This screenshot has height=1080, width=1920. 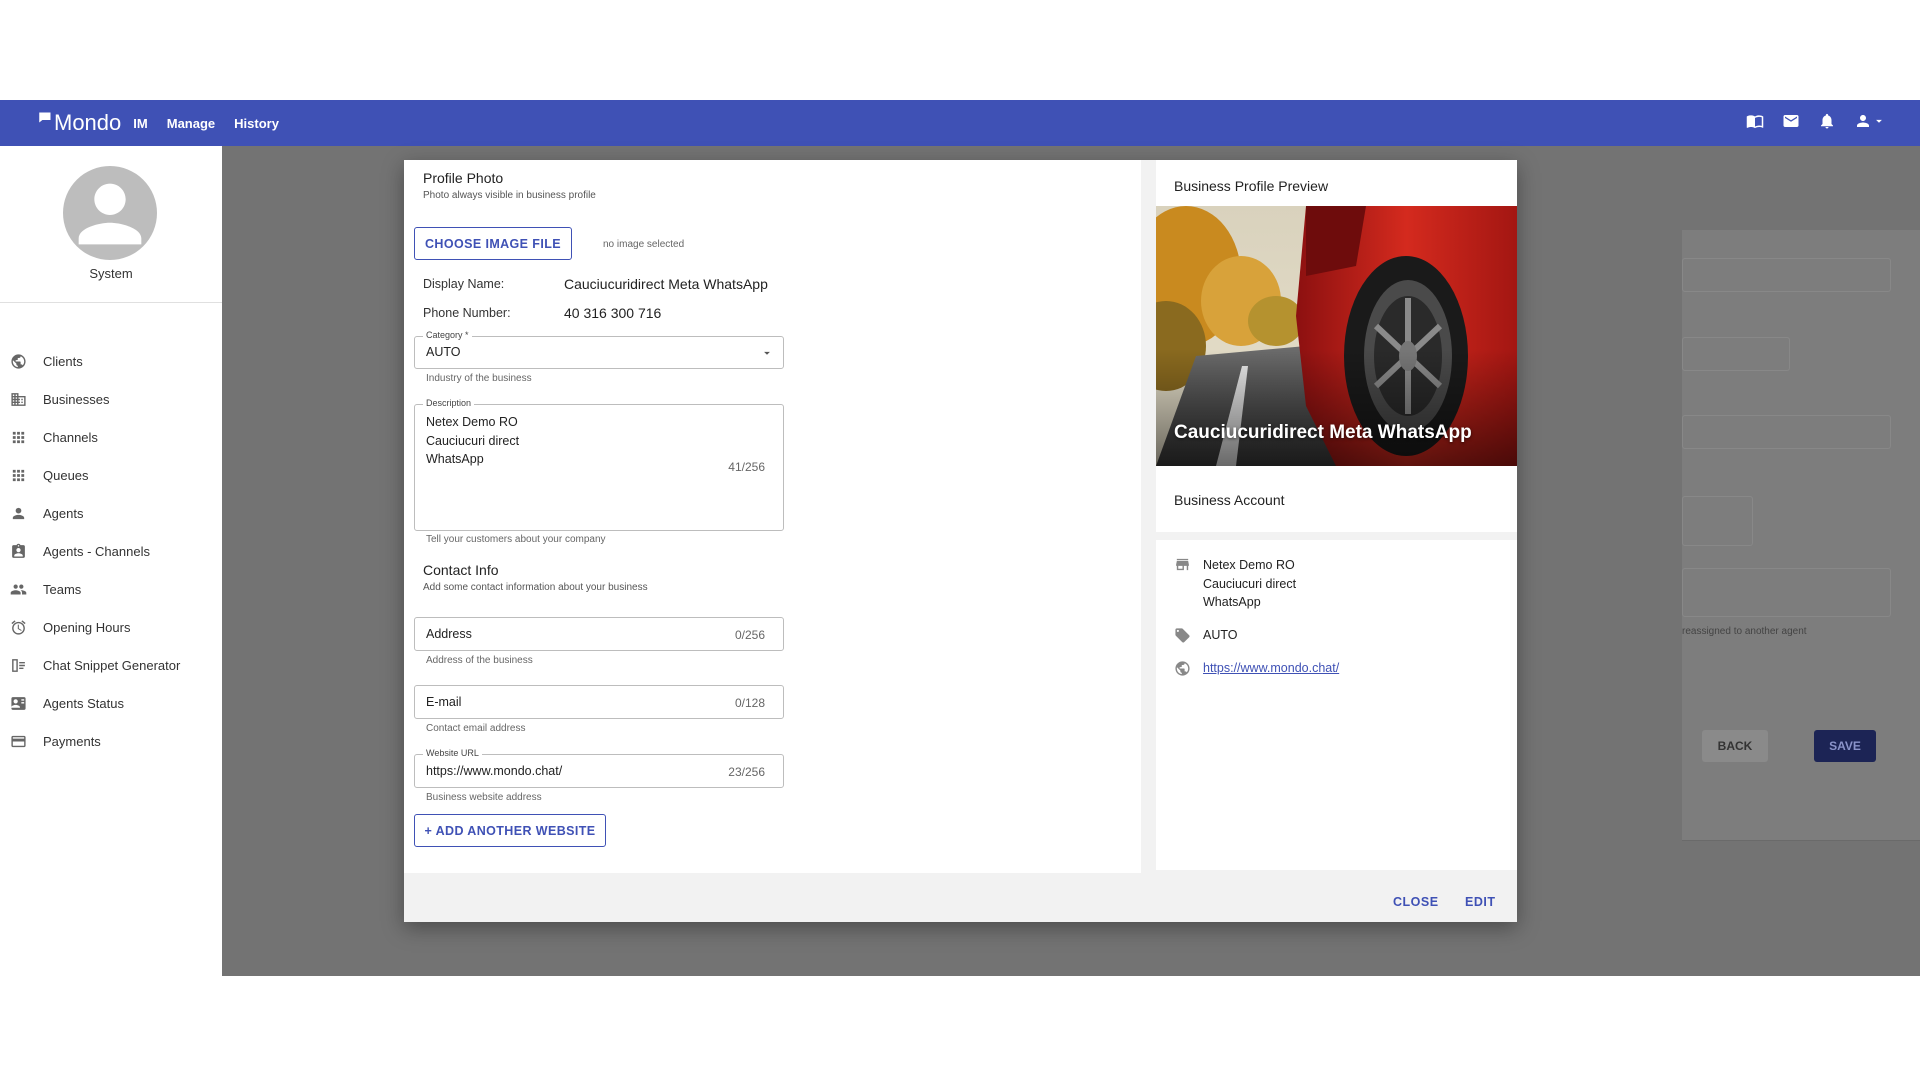 What do you see at coordinates (455, 459) in the screenshot?
I see `description-line: WhatsApp` at bounding box center [455, 459].